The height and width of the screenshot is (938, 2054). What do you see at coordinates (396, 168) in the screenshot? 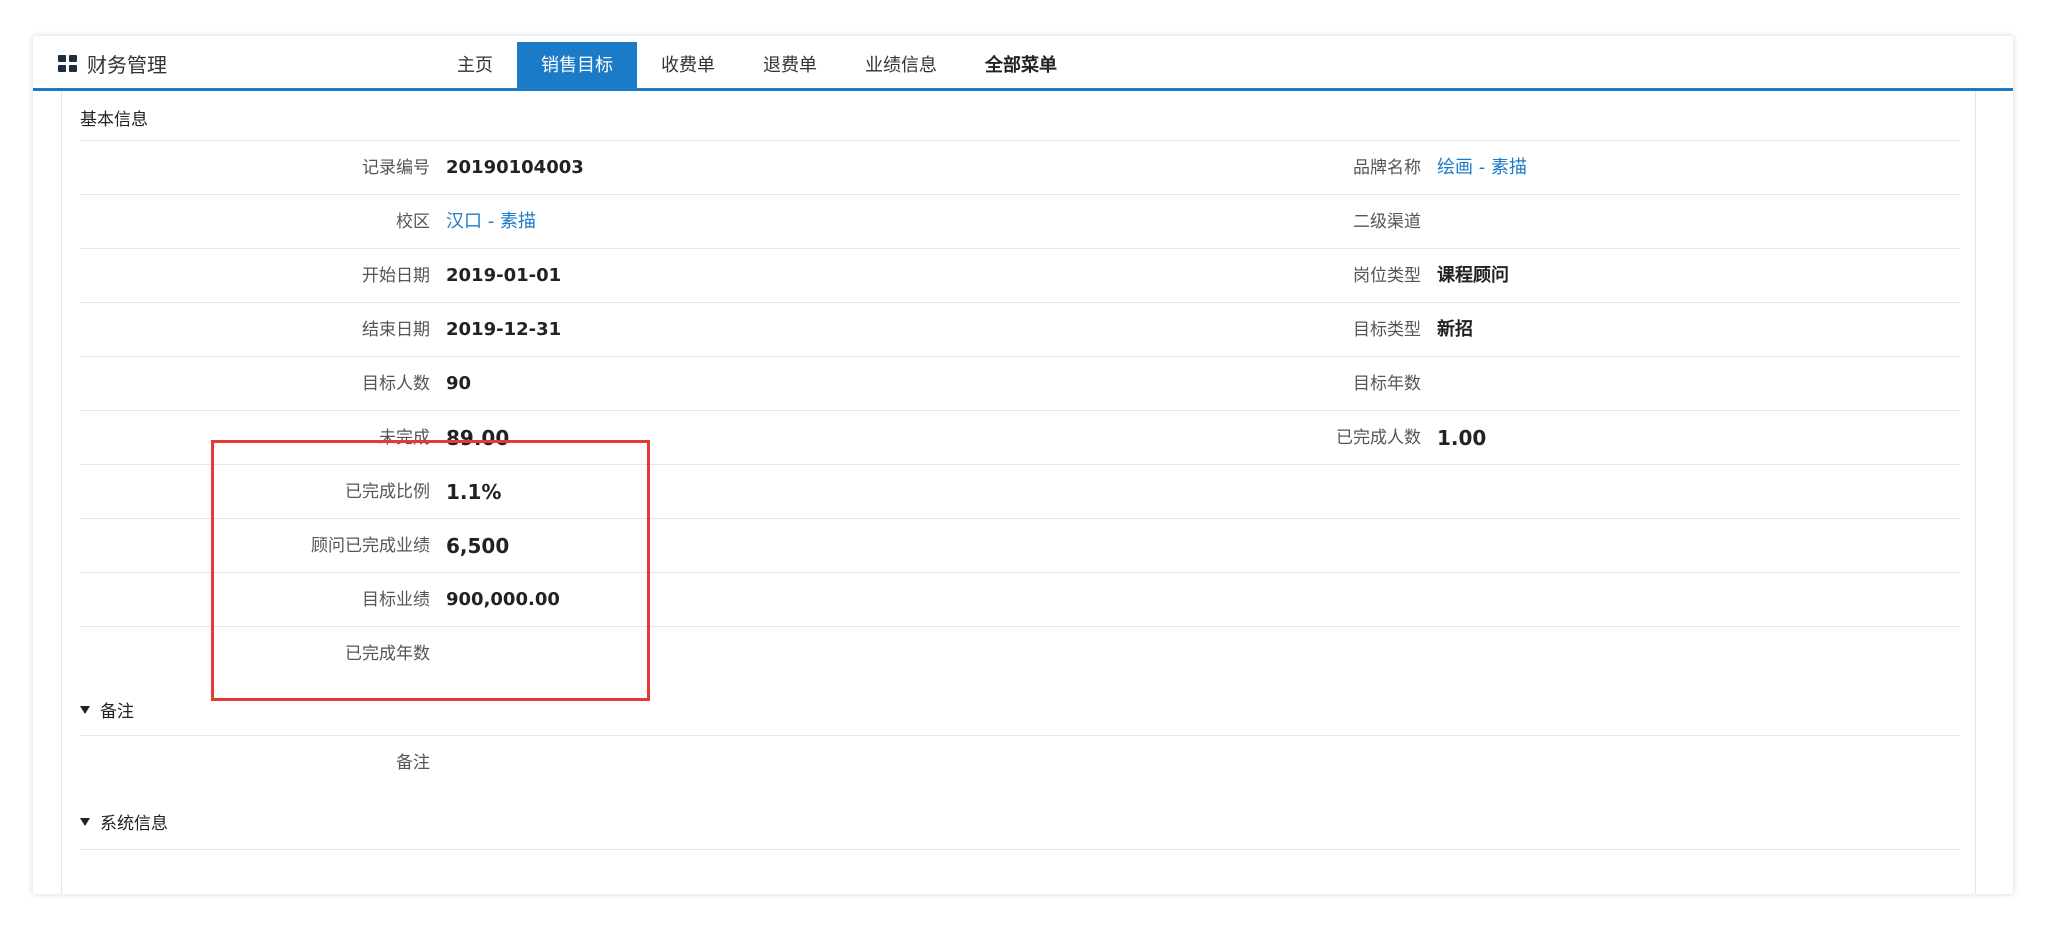
I see `field-label: 记录编号` at bounding box center [396, 168].